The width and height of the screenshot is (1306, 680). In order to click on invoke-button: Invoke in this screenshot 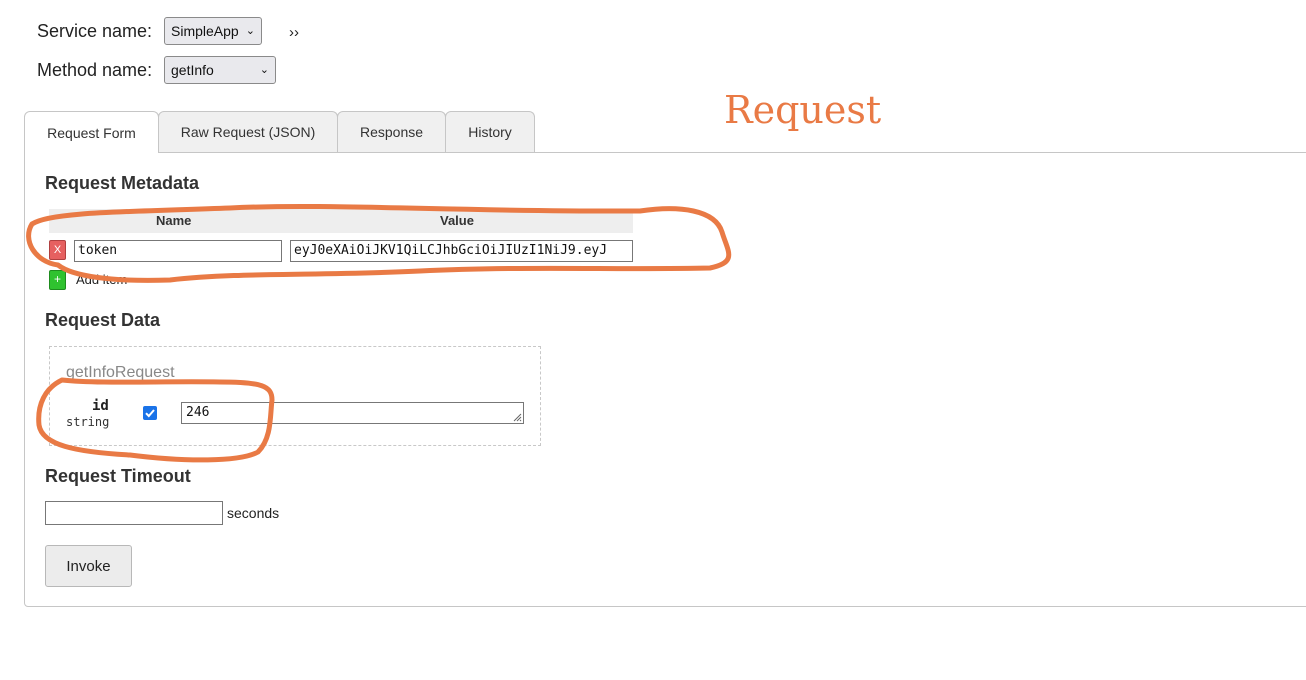, I will do `click(88, 566)`.